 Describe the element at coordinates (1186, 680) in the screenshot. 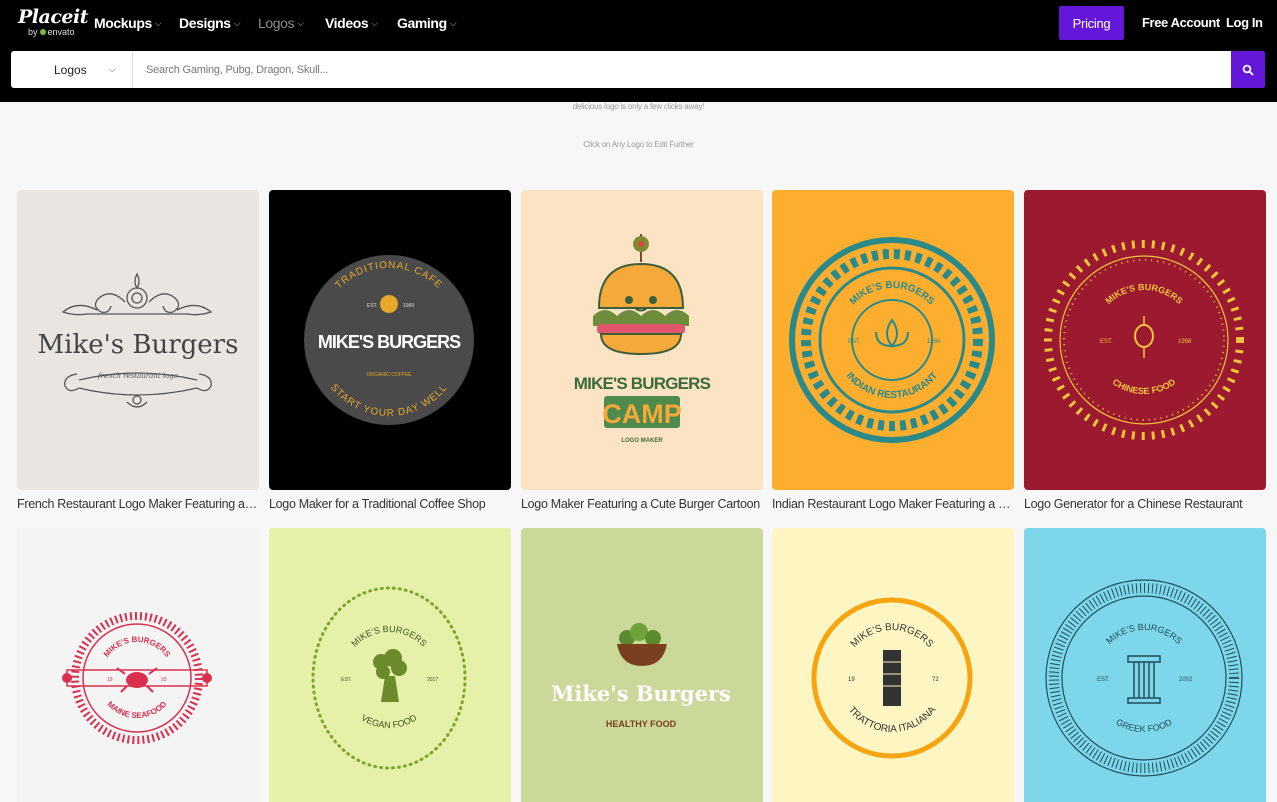

I see `year-label: 2002` at that location.